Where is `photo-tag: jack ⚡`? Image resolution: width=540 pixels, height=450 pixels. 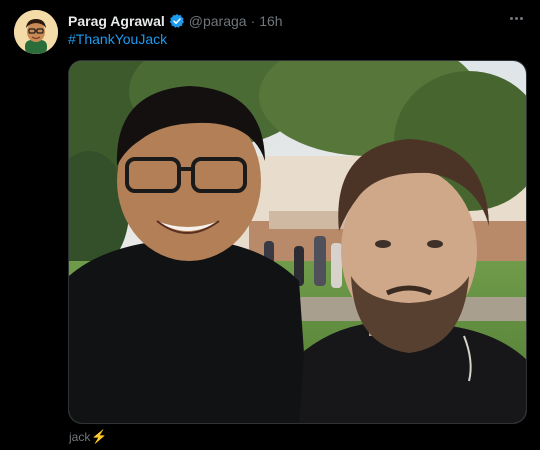 photo-tag: jack ⚡ is located at coordinates (88, 437).